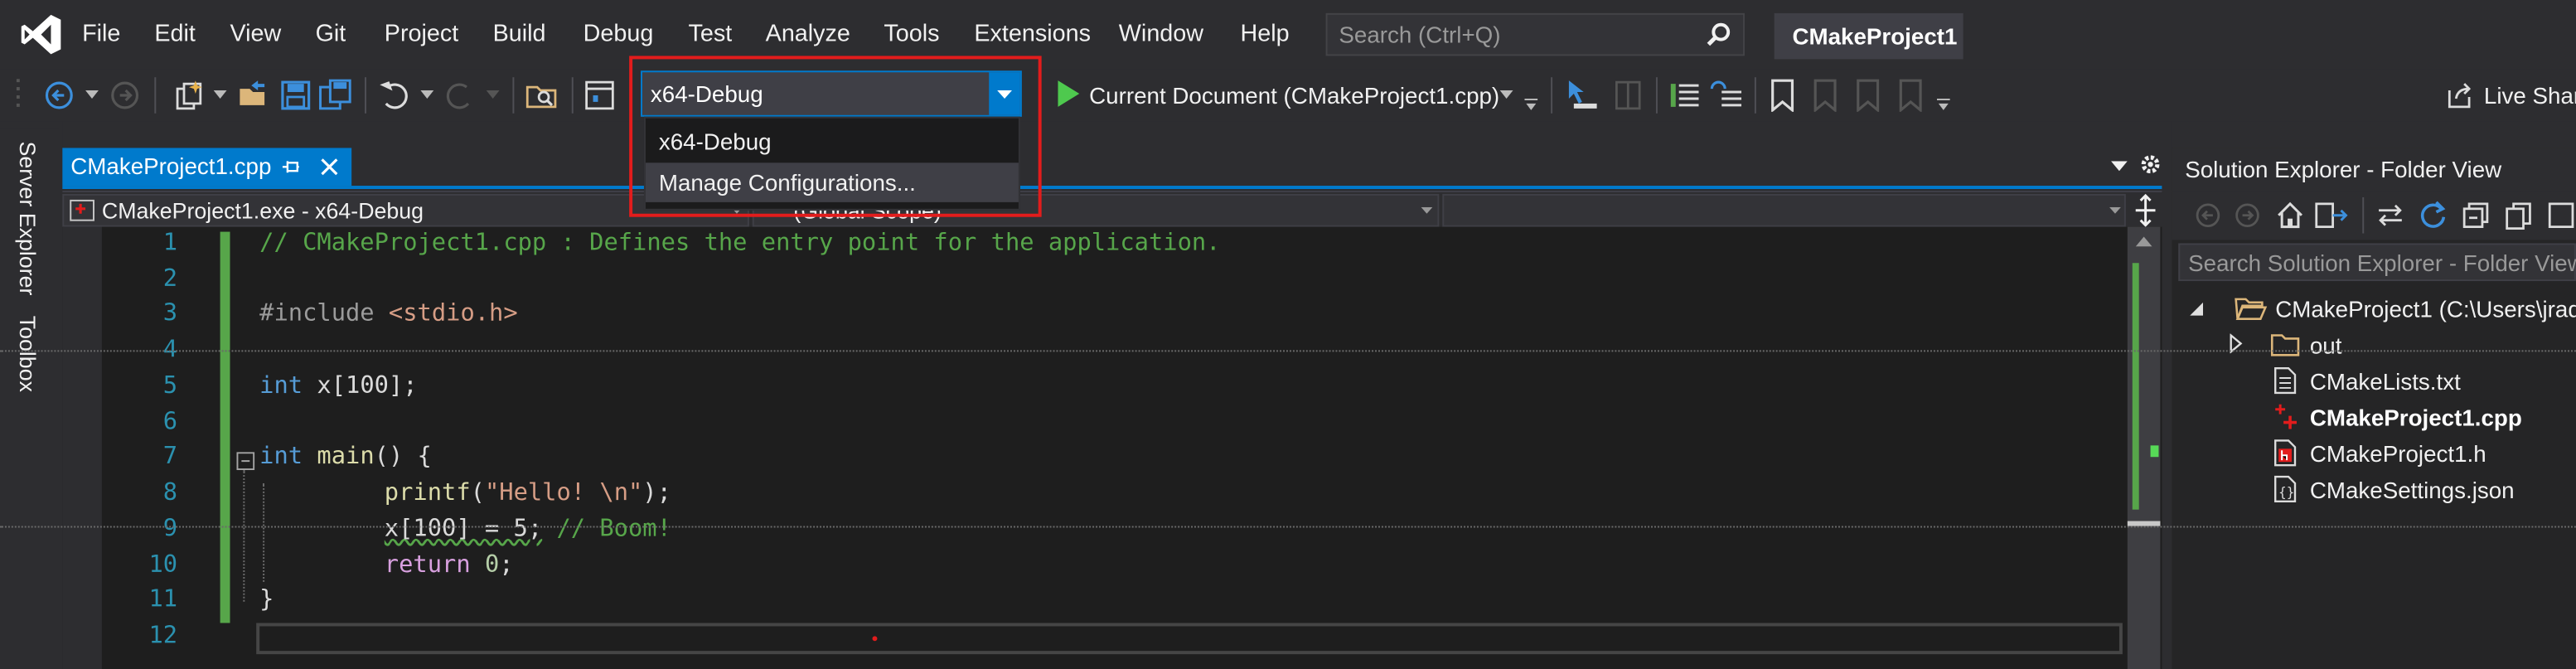  What do you see at coordinates (256, 35) in the screenshot?
I see `menu-view: View` at bounding box center [256, 35].